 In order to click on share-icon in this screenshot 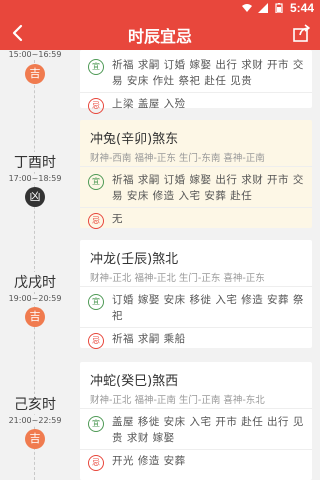, I will do `click(302, 33)`.